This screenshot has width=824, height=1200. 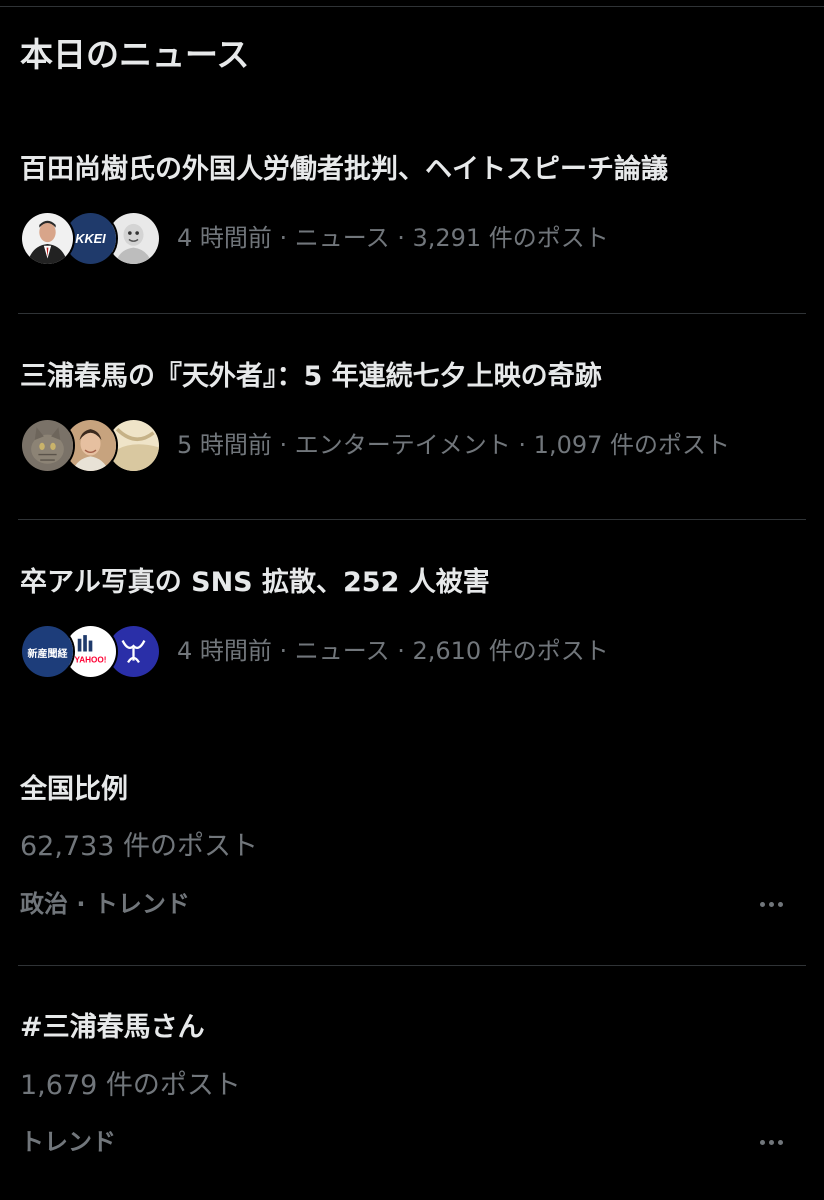 What do you see at coordinates (47, 238) in the screenshot?
I see `person-avatar` at bounding box center [47, 238].